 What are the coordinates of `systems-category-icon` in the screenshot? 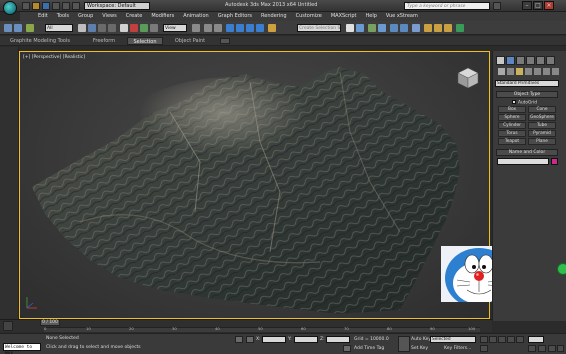 It's located at (555, 71).